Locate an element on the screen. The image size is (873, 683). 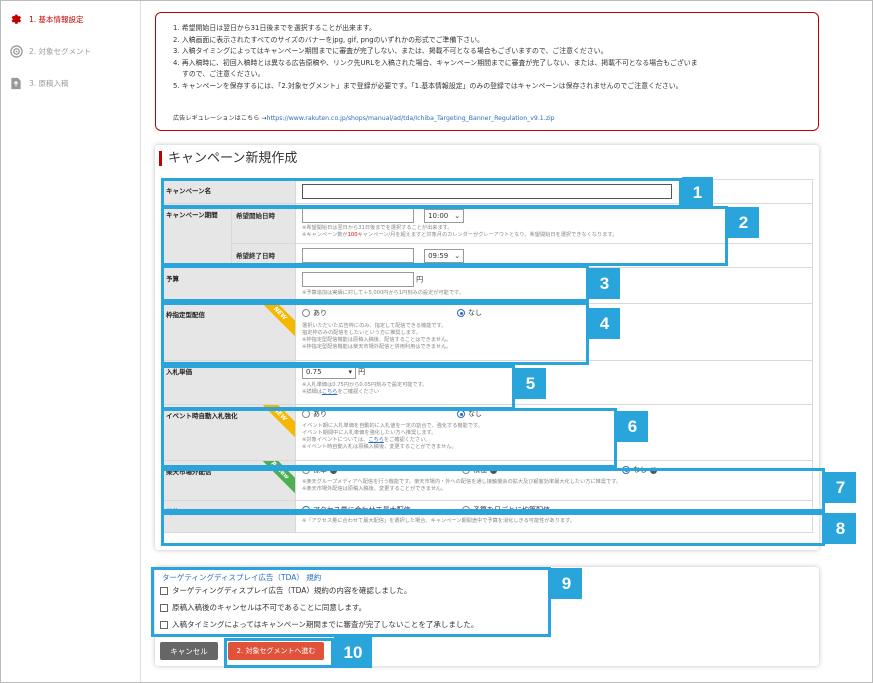
budget-unit: 円 is located at coordinates (420, 279).